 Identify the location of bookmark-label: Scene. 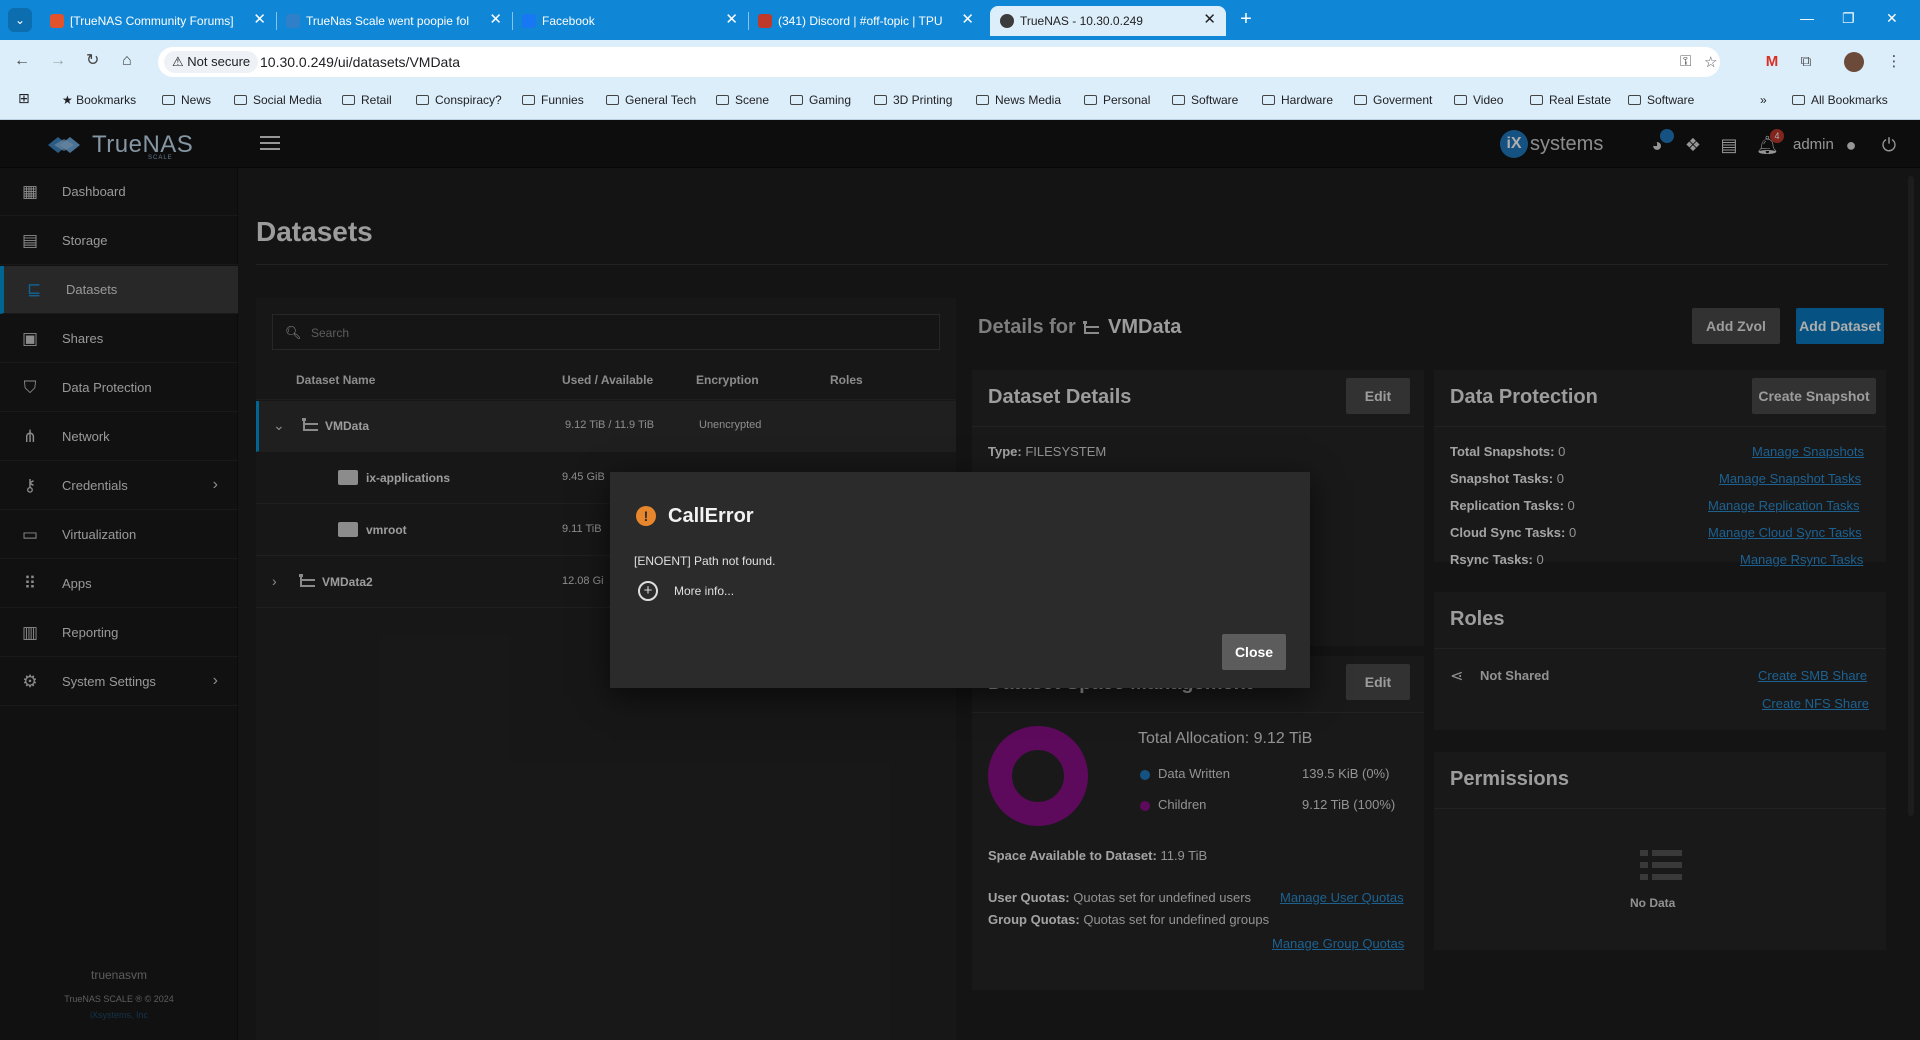
(752, 100).